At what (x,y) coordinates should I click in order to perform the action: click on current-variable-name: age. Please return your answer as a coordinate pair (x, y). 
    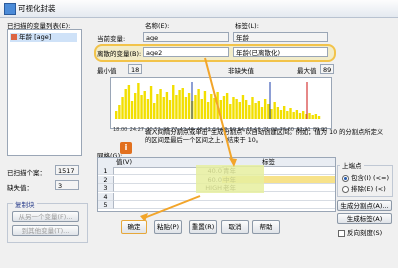
    Looking at the image, I should click on (186, 37).